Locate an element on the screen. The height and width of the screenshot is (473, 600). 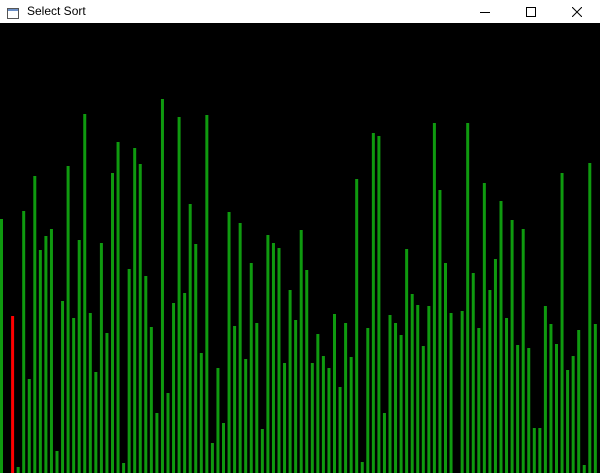
close-button is located at coordinates (577, 11).